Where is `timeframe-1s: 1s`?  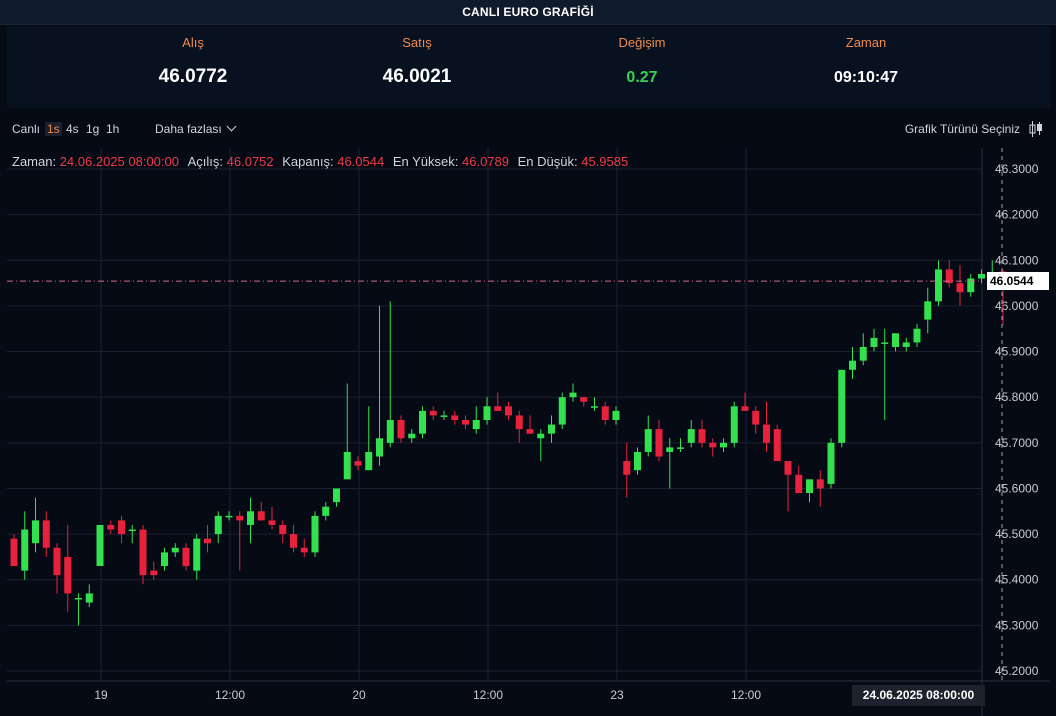
timeframe-1s: 1s is located at coordinates (53, 129).